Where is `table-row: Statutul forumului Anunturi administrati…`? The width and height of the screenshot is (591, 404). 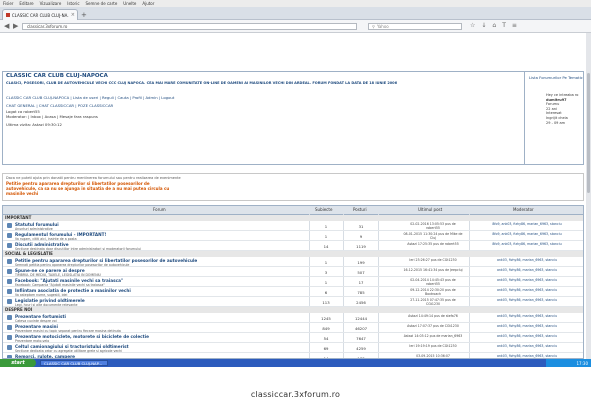 table-row: Statutul forumului Anunturi administrati… is located at coordinates (293, 226).